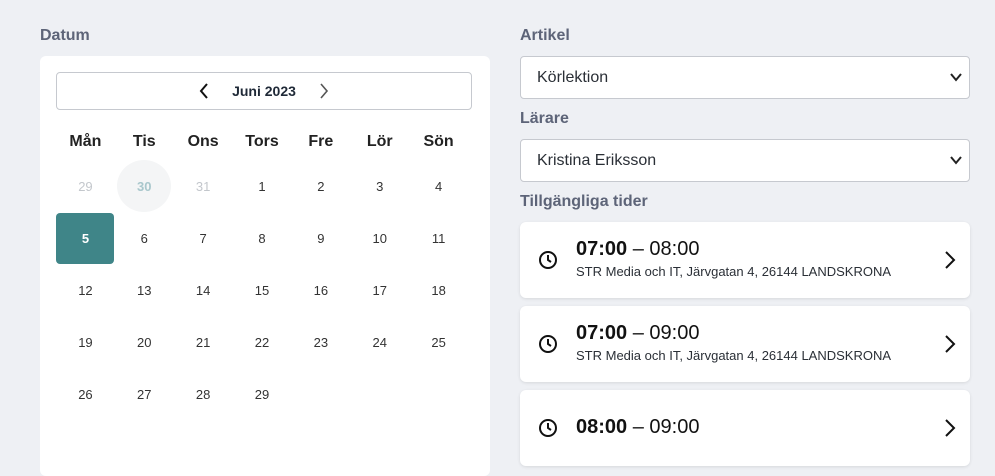 The width and height of the screenshot is (995, 476). I want to click on day-number: 7, so click(203, 238).